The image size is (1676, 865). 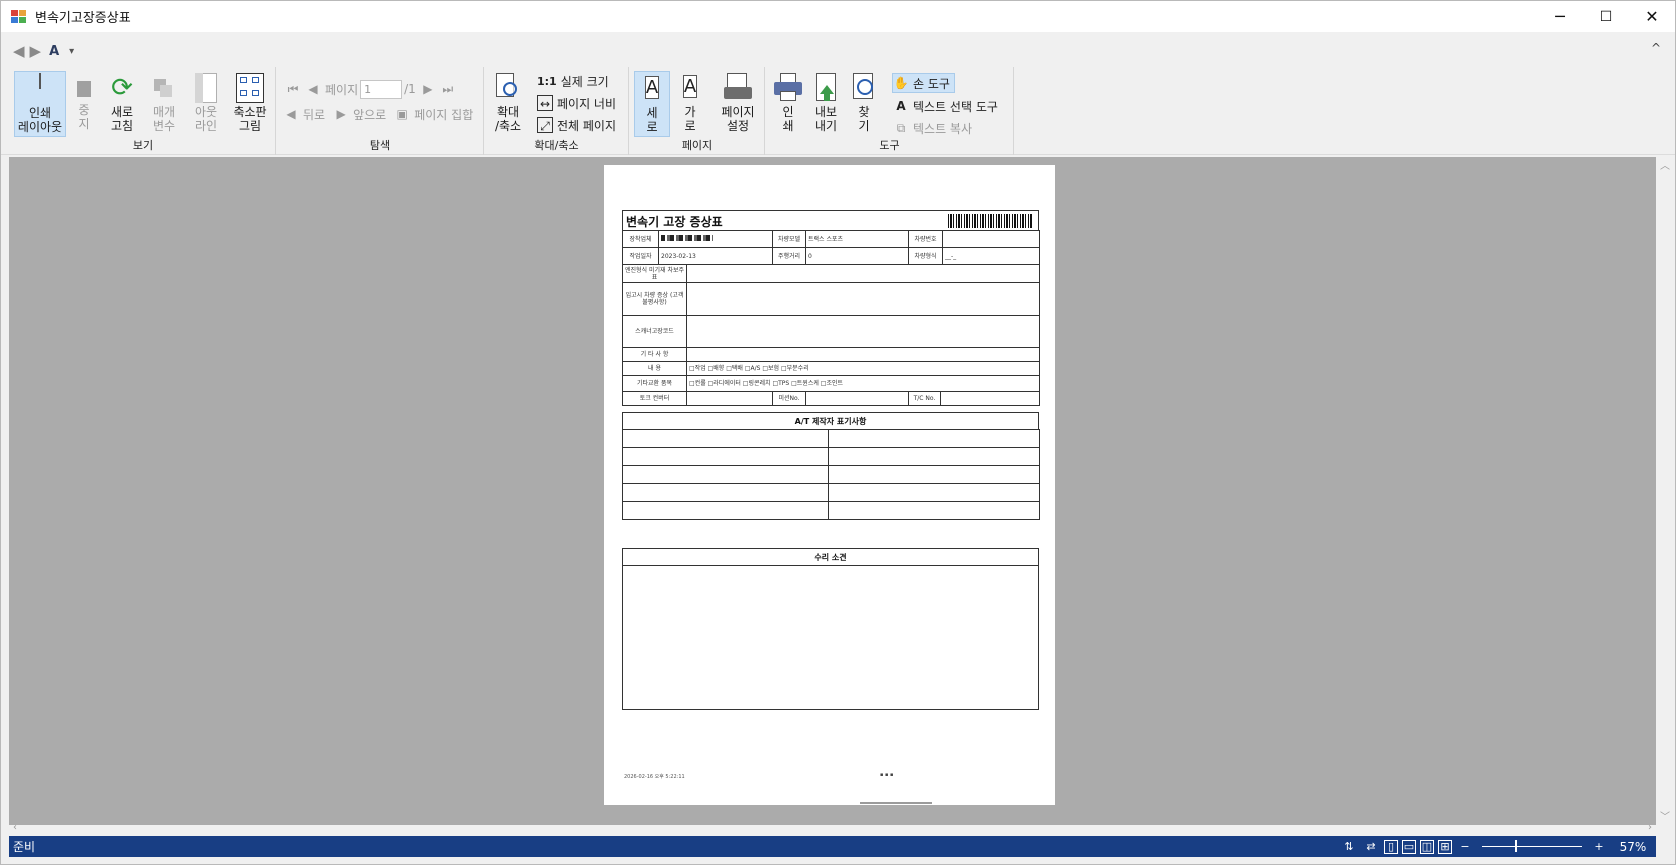 What do you see at coordinates (901, 106) in the screenshot?
I see `text-cursor-icon: A` at bounding box center [901, 106].